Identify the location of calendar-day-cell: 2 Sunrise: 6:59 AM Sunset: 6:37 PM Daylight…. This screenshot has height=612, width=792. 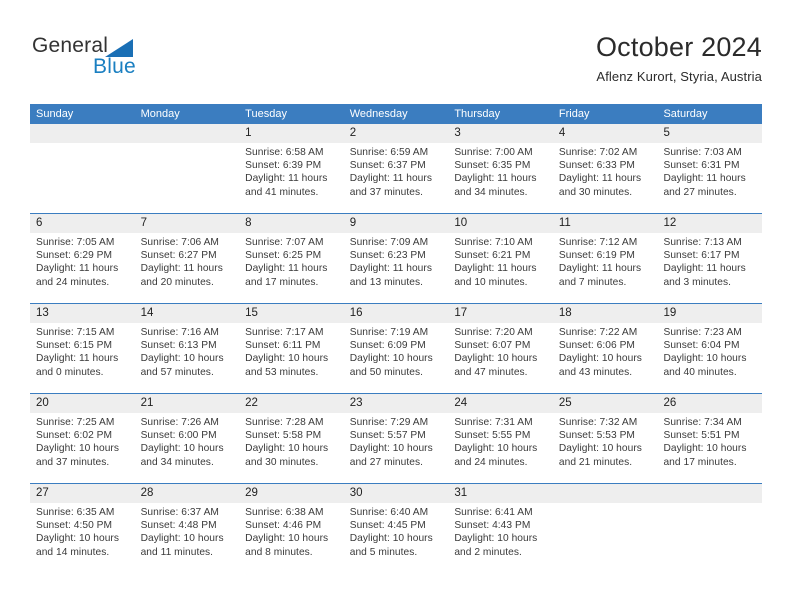
(396, 168).